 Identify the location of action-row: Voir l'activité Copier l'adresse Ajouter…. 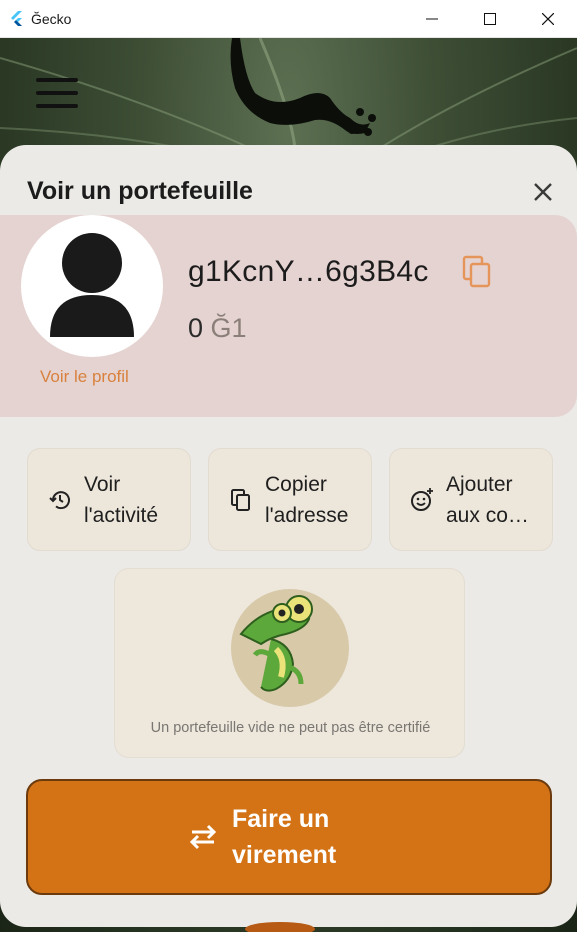
(290, 499).